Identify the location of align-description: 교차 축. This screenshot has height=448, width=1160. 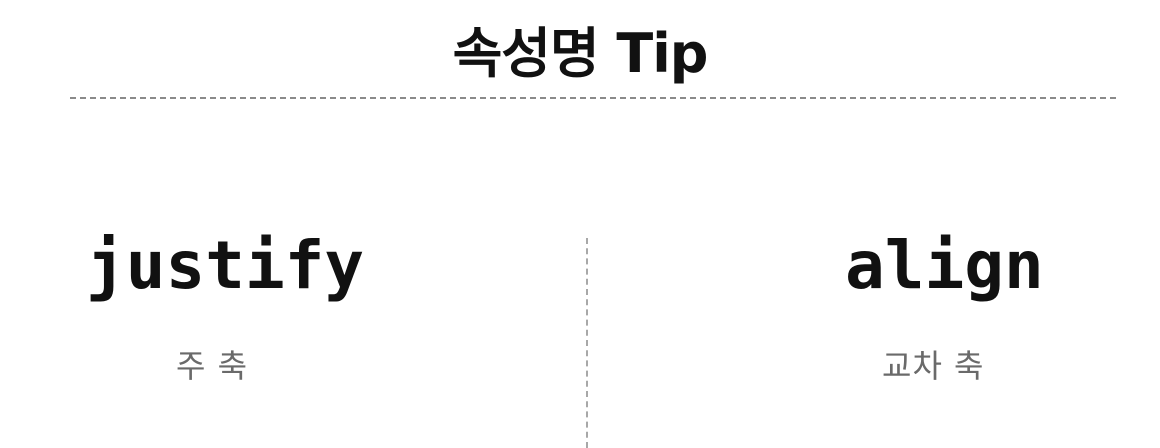
(933, 366).